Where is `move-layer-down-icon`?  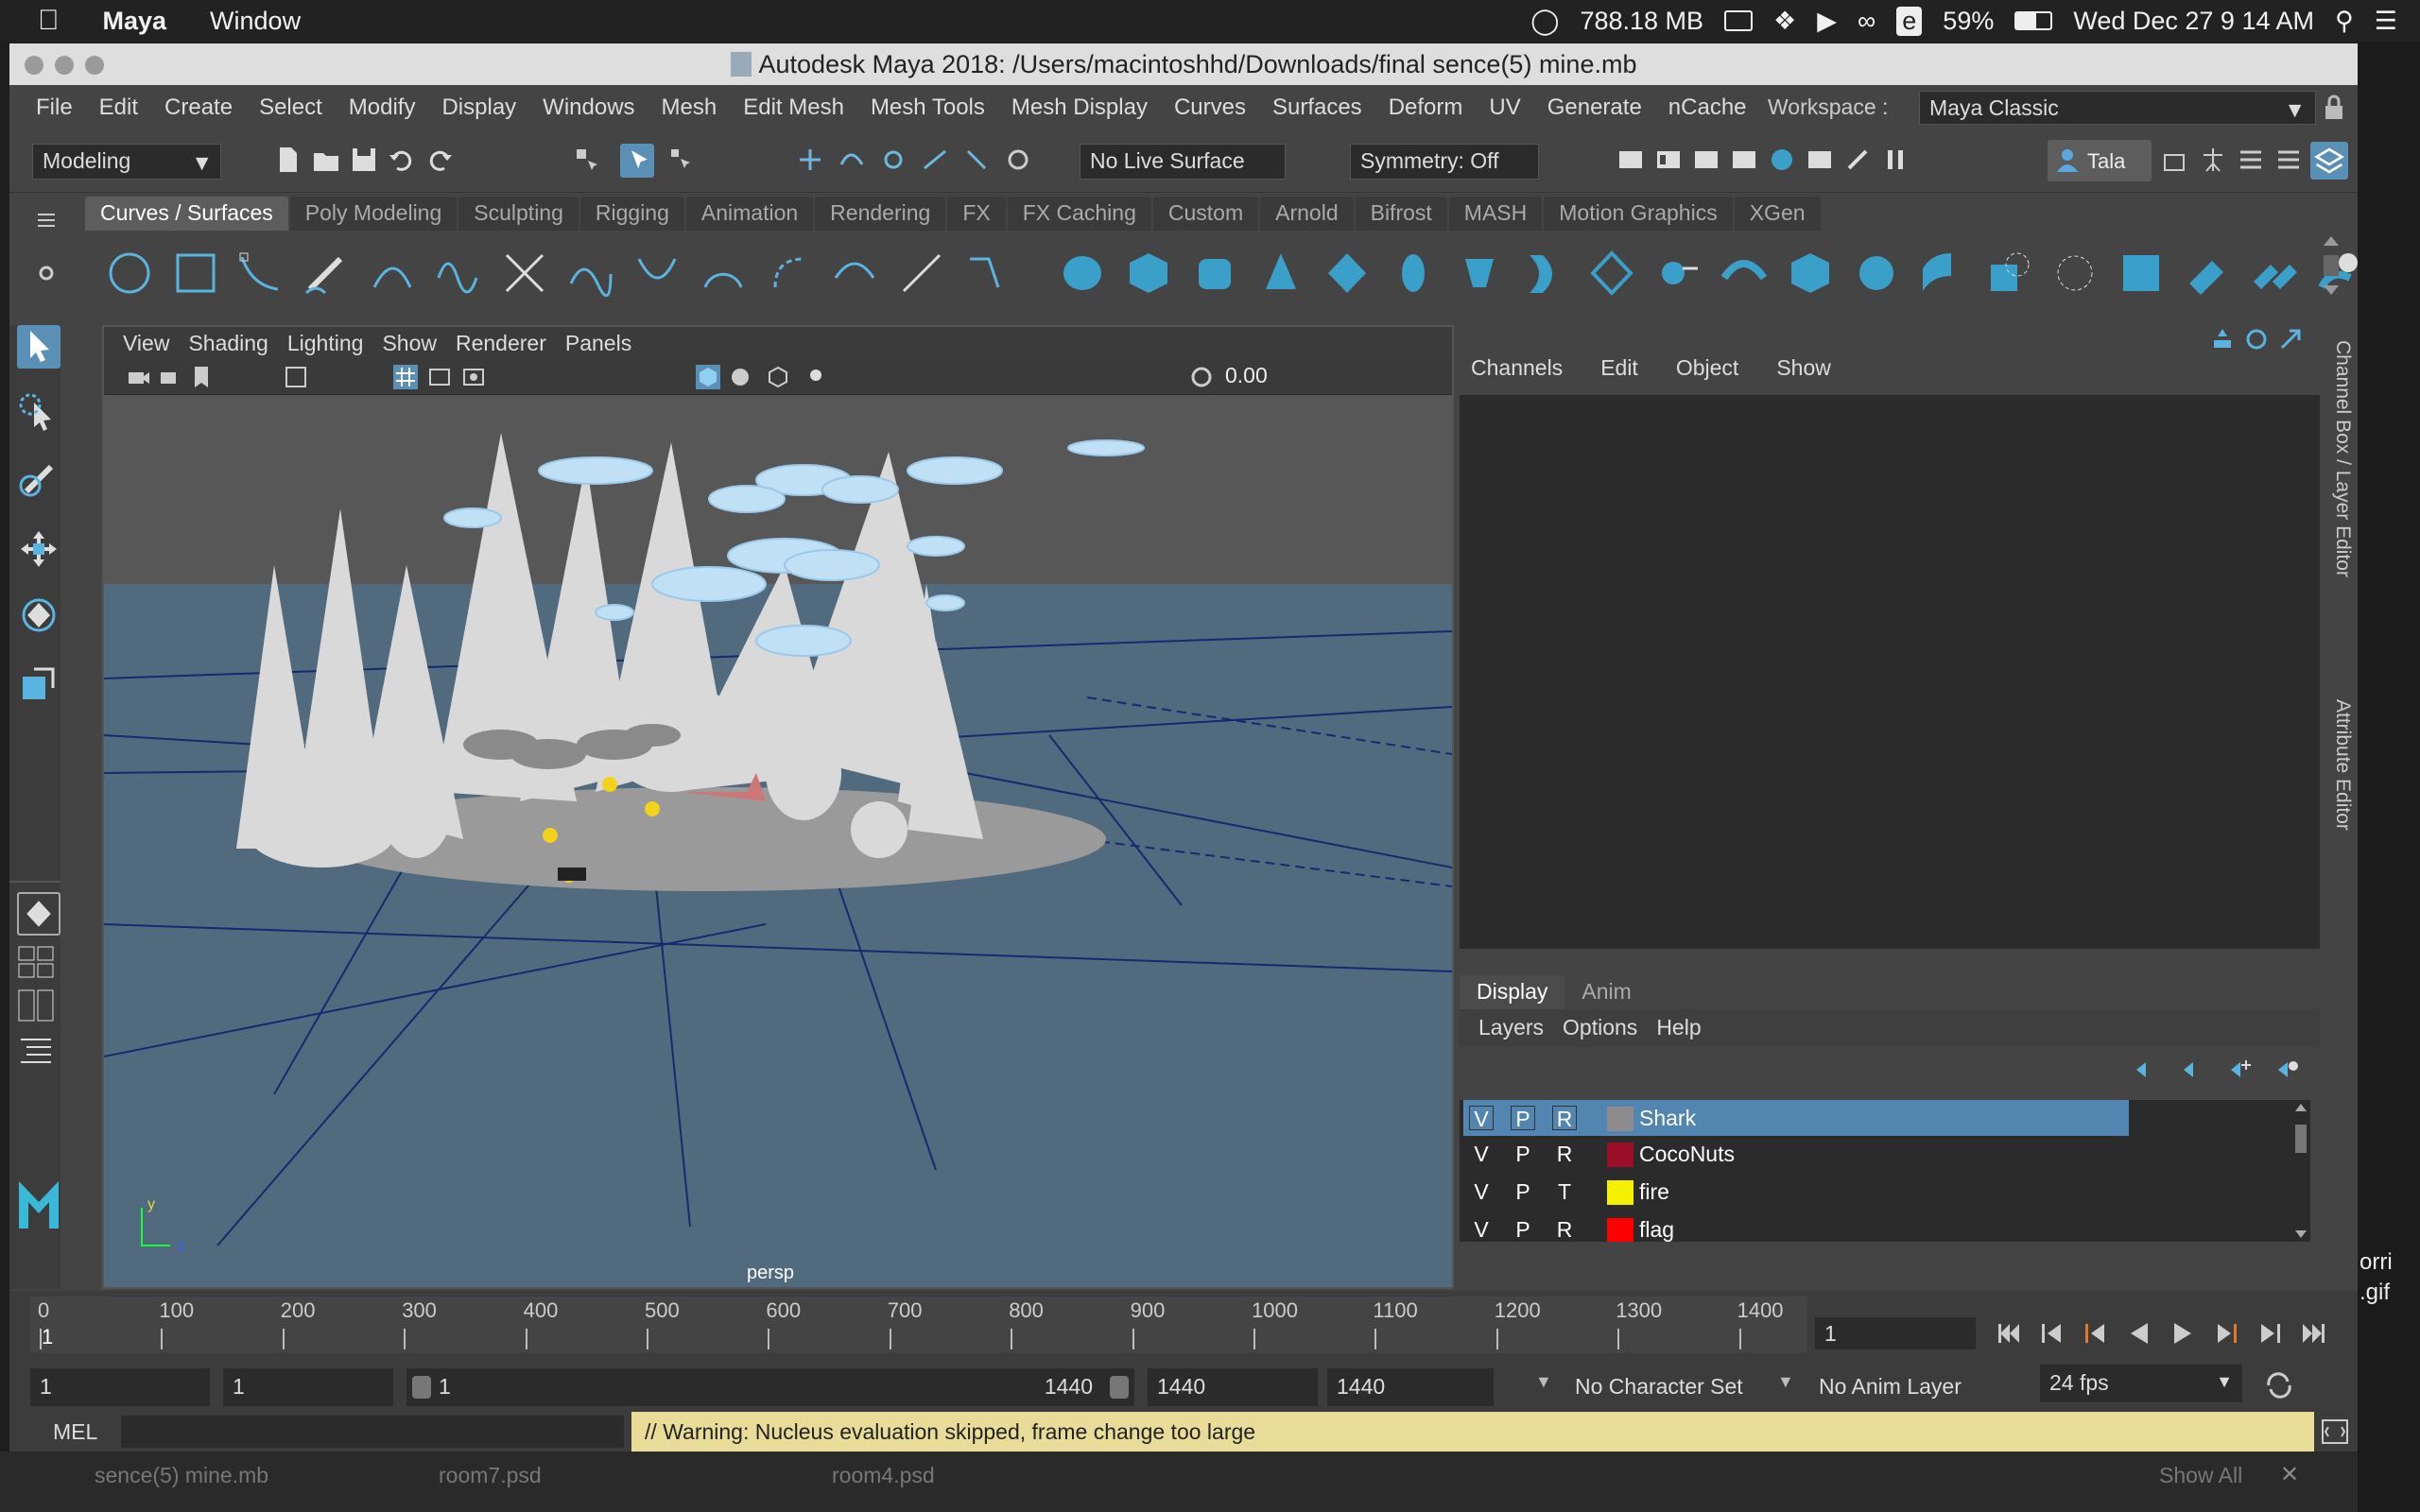 move-layer-down-icon is located at coordinates (2193, 1070).